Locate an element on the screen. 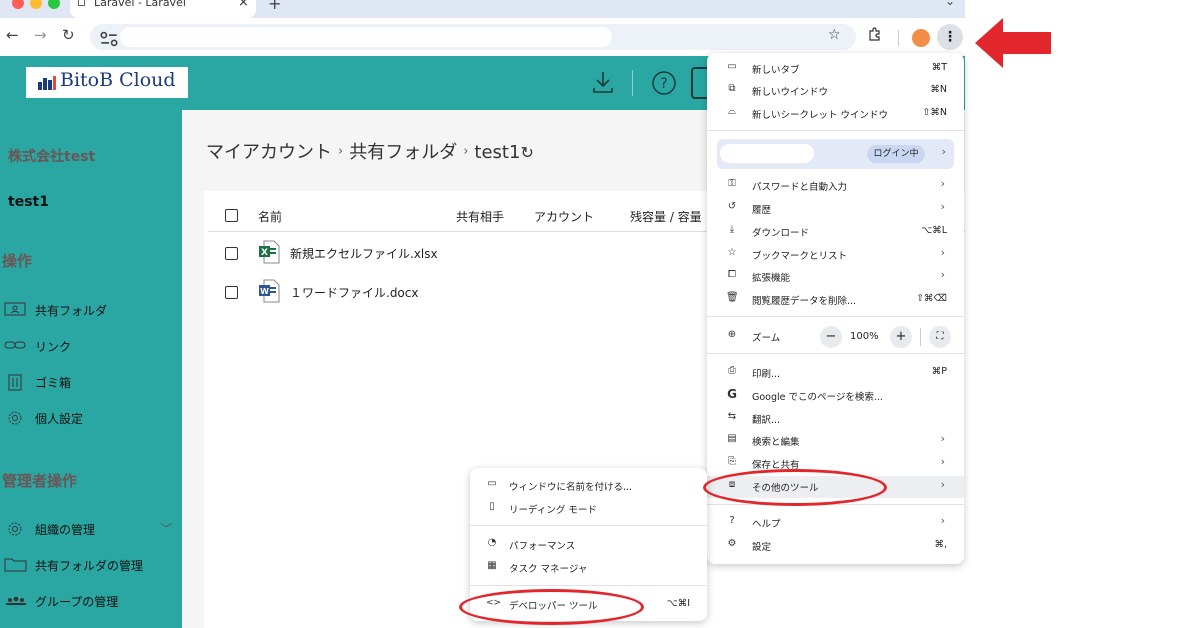  browser-toolbar: ← → ↻ ☆ ⋮ is located at coordinates (482, 37).